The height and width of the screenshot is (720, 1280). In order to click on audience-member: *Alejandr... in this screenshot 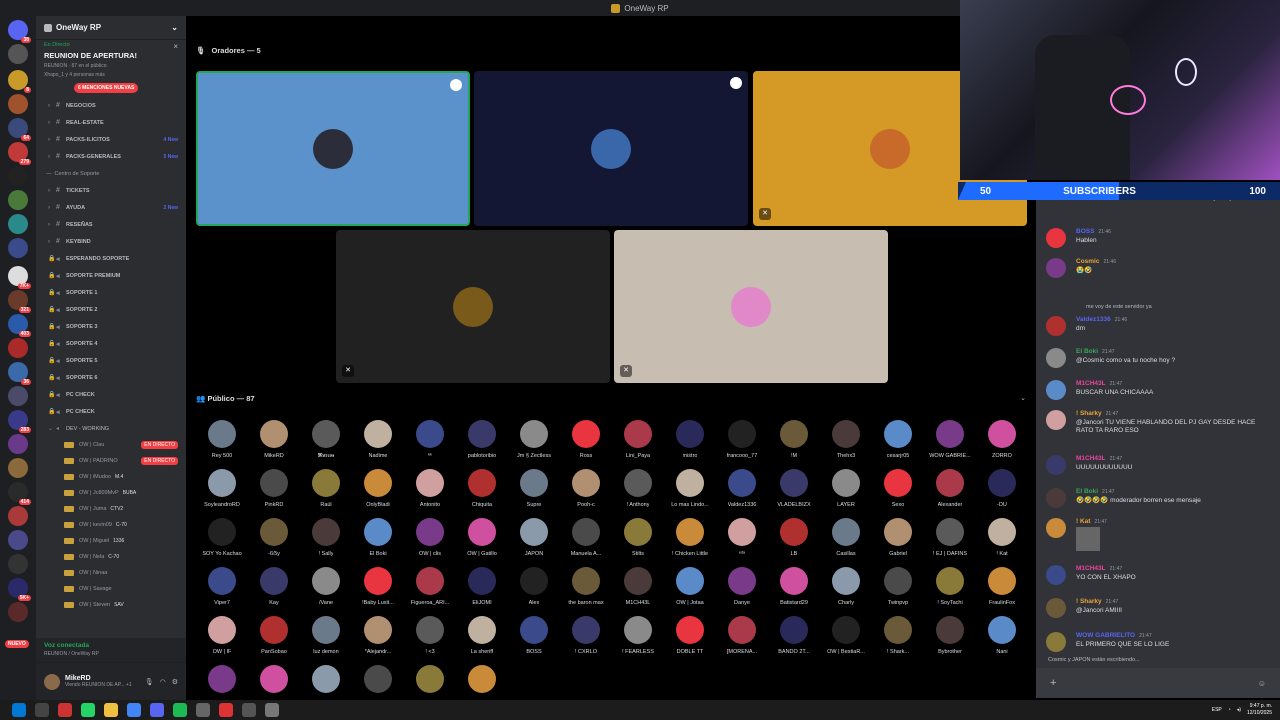, I will do `click(378, 639)`.